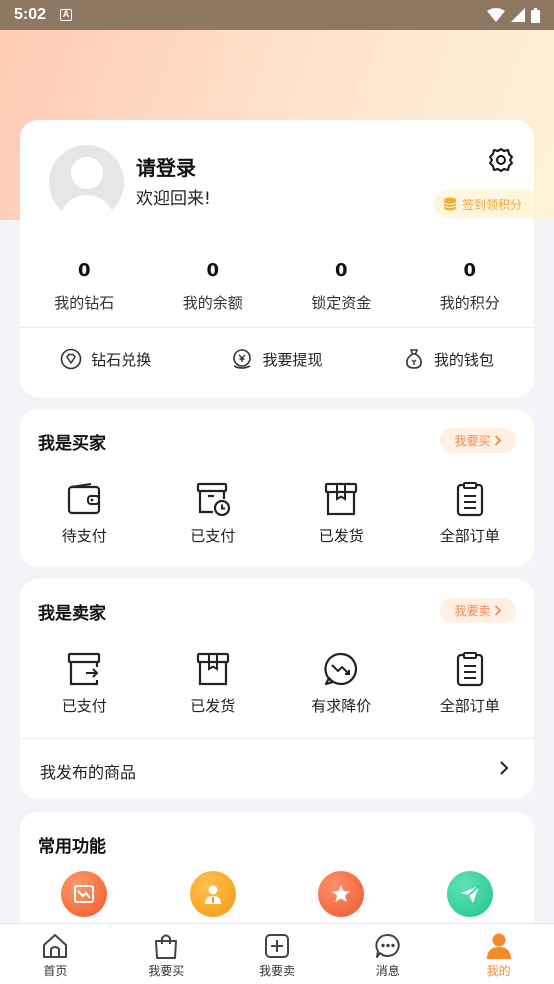 The image size is (554, 984). What do you see at coordinates (463, 359) in the screenshot?
I see `quick-label: 我的钱包` at bounding box center [463, 359].